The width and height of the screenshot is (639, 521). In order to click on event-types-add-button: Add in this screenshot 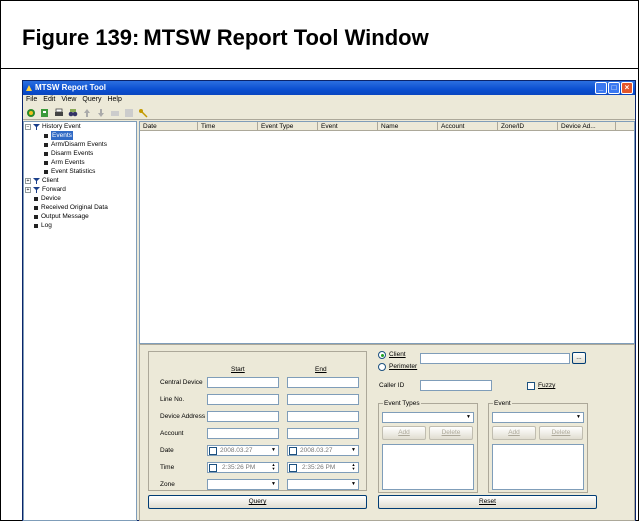, I will do `click(404, 433)`.